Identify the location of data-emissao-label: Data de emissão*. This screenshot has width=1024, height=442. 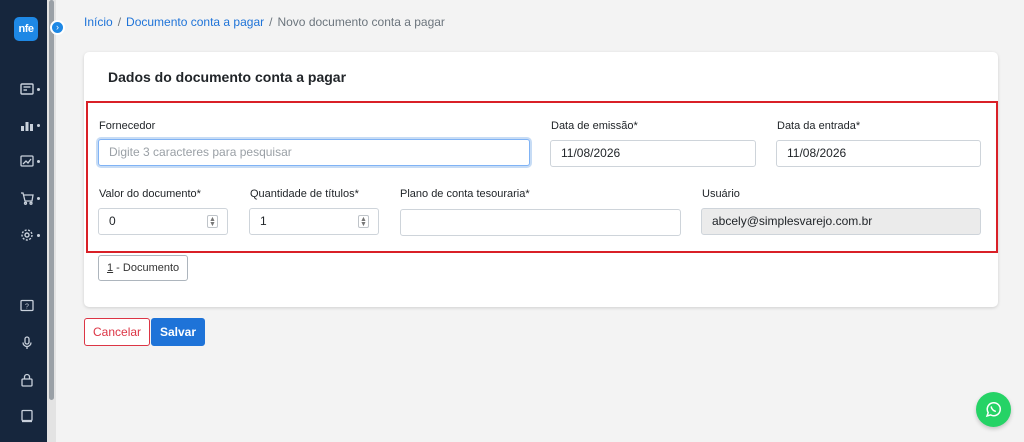
(594, 126).